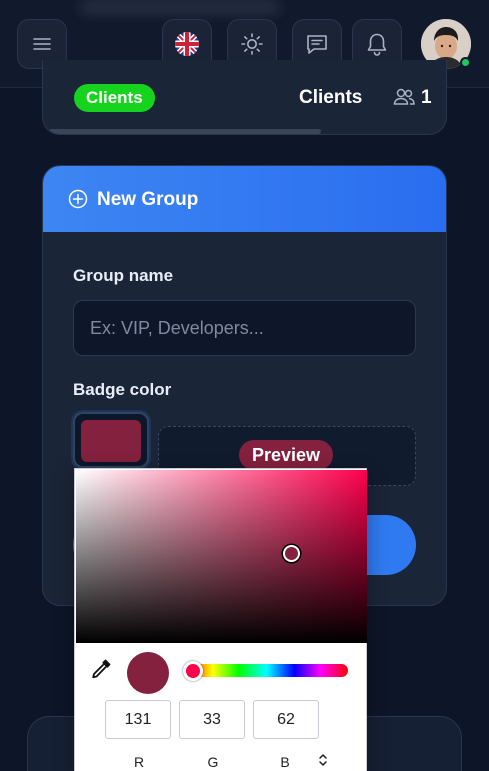 This screenshot has height=771, width=489. What do you see at coordinates (252, 44) in the screenshot?
I see `sun-icon` at bounding box center [252, 44].